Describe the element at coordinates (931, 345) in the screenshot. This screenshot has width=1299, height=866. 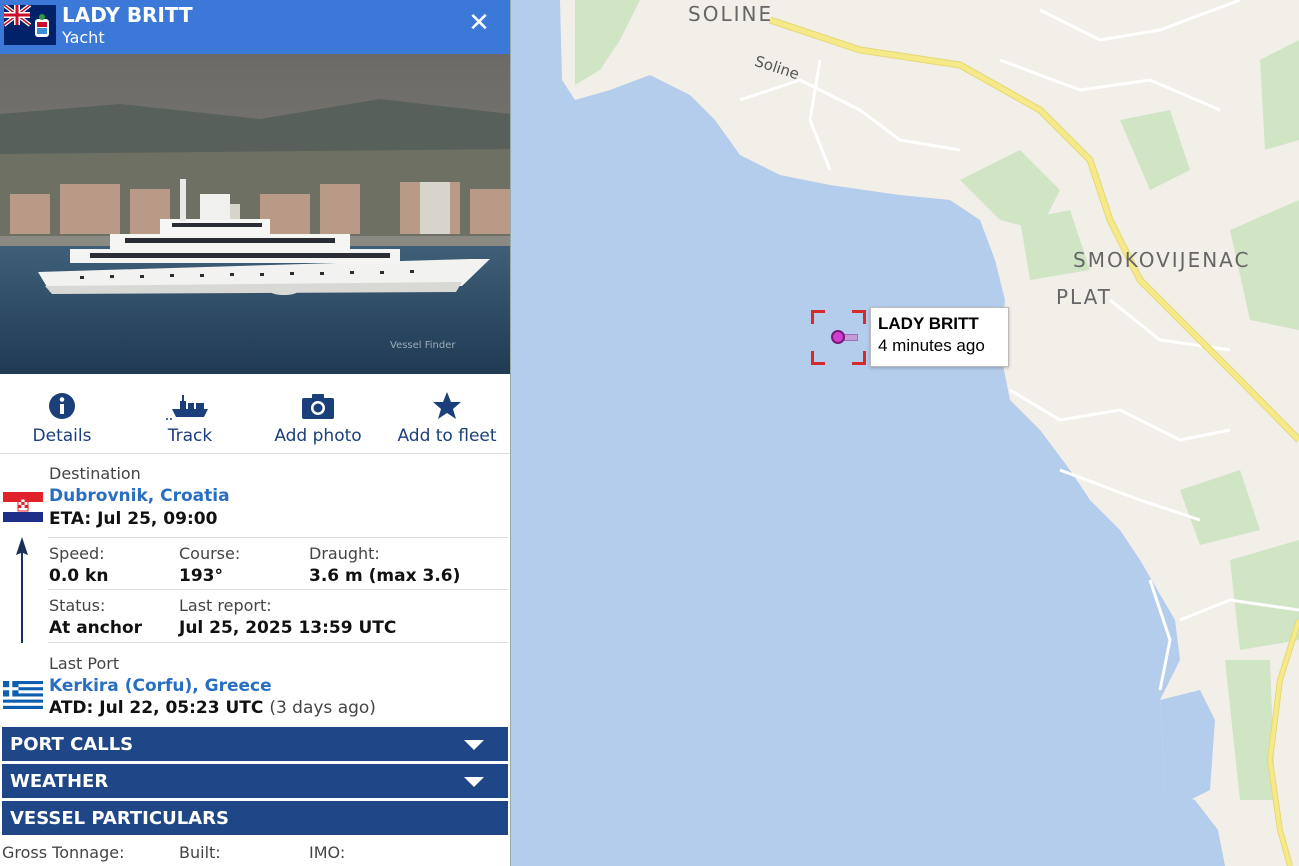
I see `tooltip-last-seen: 4 minutes ago` at that location.